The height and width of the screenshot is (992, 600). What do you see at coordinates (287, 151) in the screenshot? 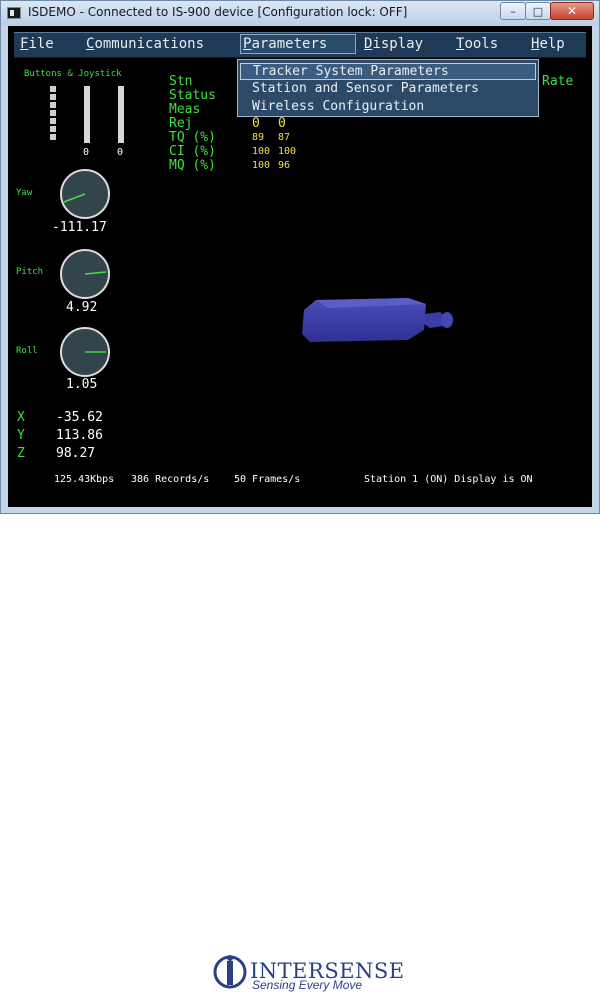
I see `ci-value-2: 100` at bounding box center [287, 151].